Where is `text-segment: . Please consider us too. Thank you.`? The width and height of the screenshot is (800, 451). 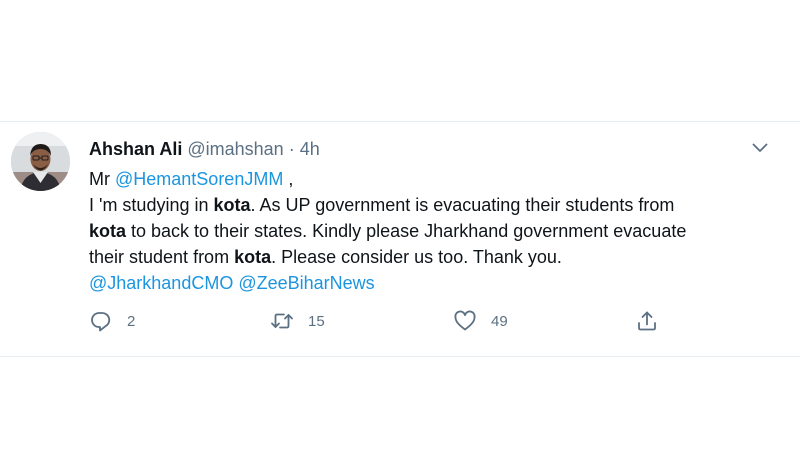 text-segment: . Please consider us too. Thank you. is located at coordinates (416, 257).